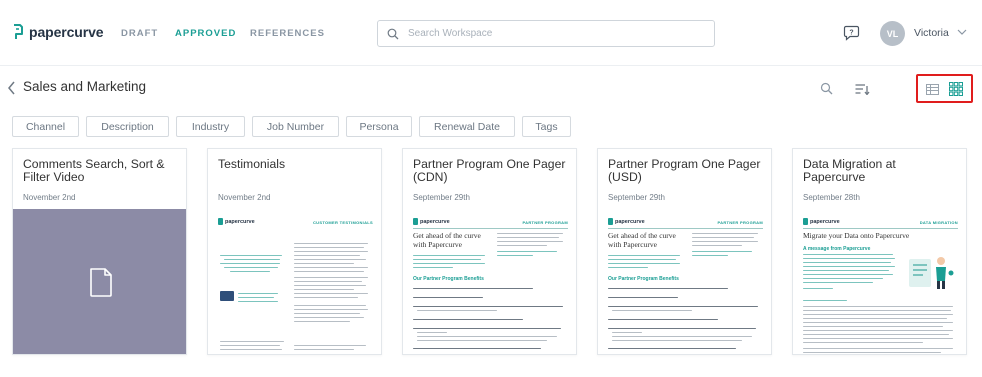  What do you see at coordinates (94, 170) in the screenshot?
I see `card-title: Comments Search, Sort & Filter Video` at bounding box center [94, 170].